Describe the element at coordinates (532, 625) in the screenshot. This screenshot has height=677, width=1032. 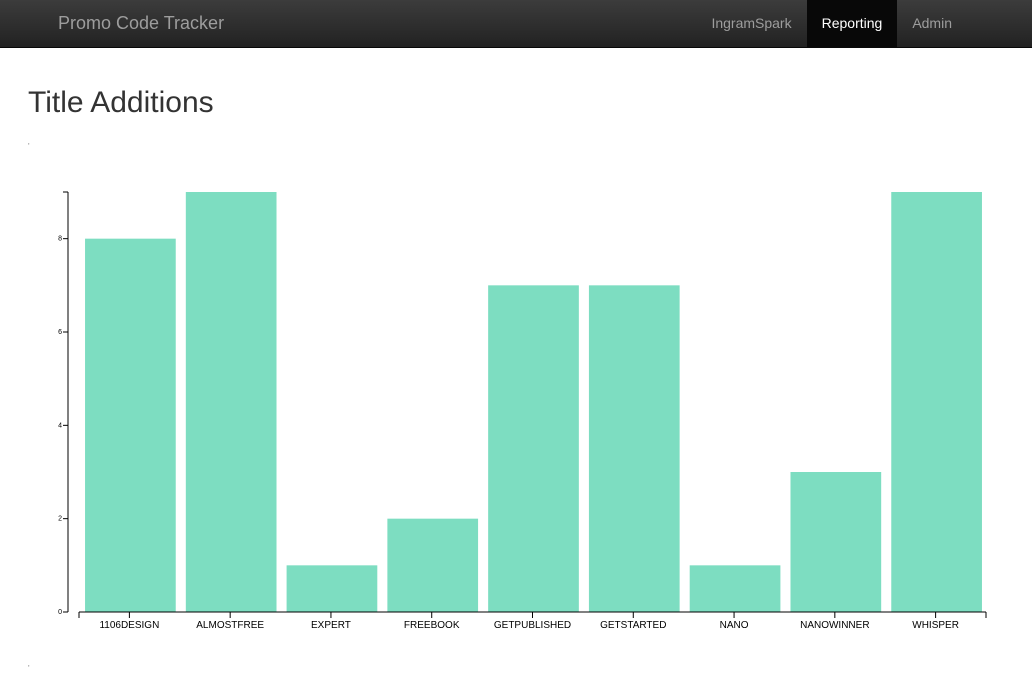
I see `x-tick-label: GETPUBLISHED` at that location.